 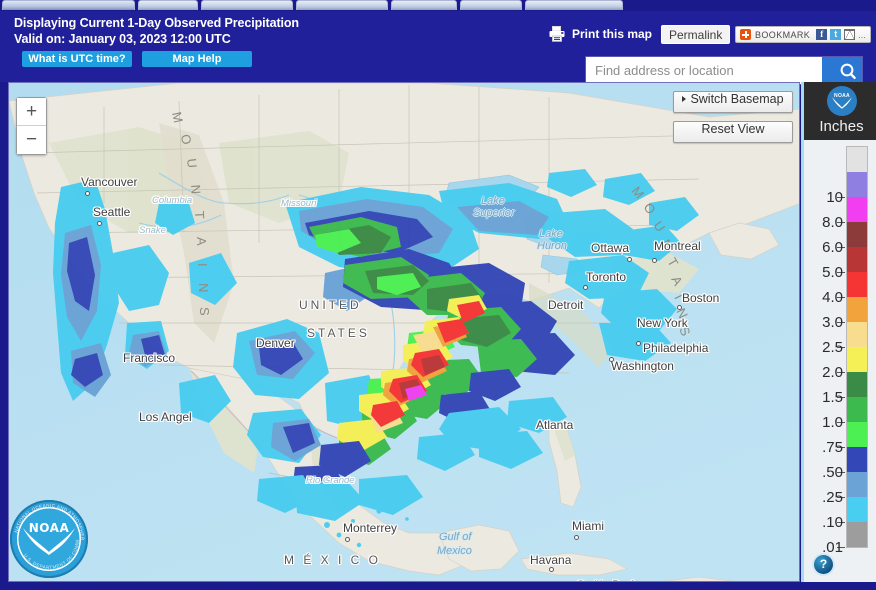 I want to click on noaa-logo-small: NOAA, so click(x=842, y=101).